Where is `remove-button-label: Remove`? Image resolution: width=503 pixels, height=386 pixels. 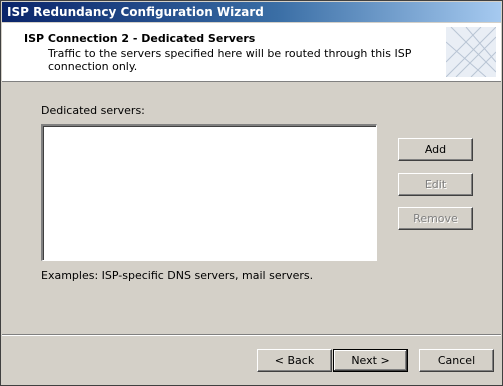 remove-button-label: Remove is located at coordinates (435, 218).